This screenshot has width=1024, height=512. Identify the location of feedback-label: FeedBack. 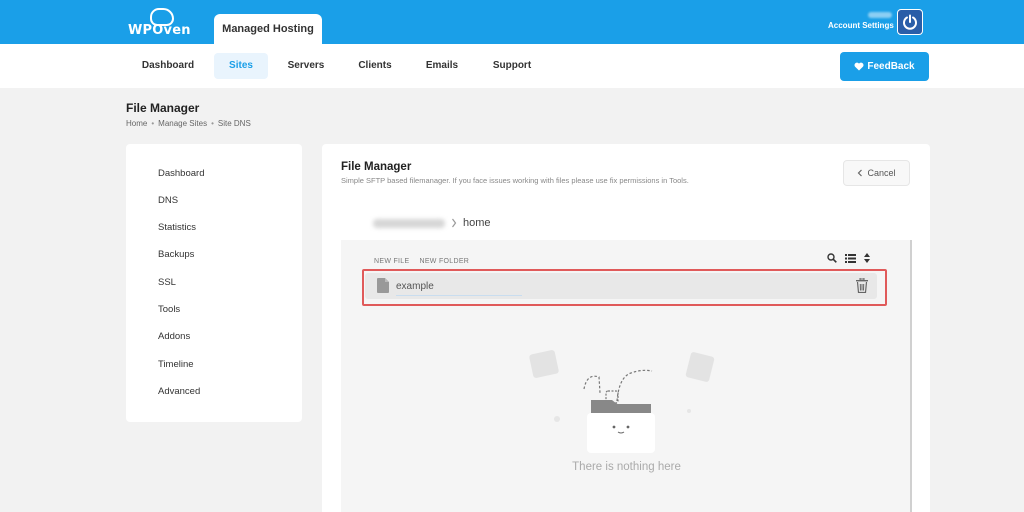
(891, 66).